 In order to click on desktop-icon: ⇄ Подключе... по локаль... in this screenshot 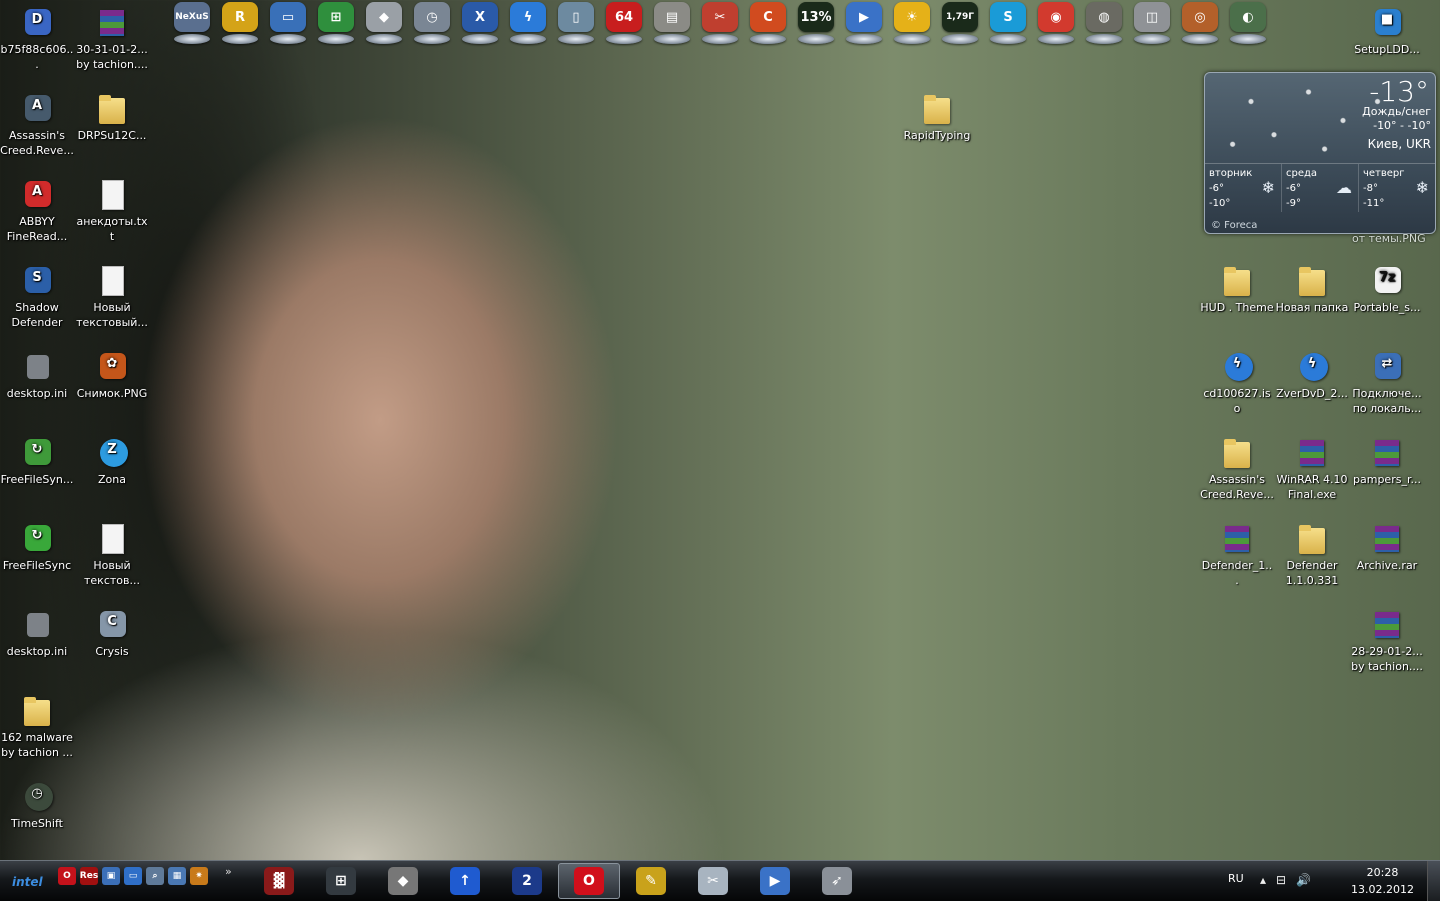, I will do `click(1387, 383)`.